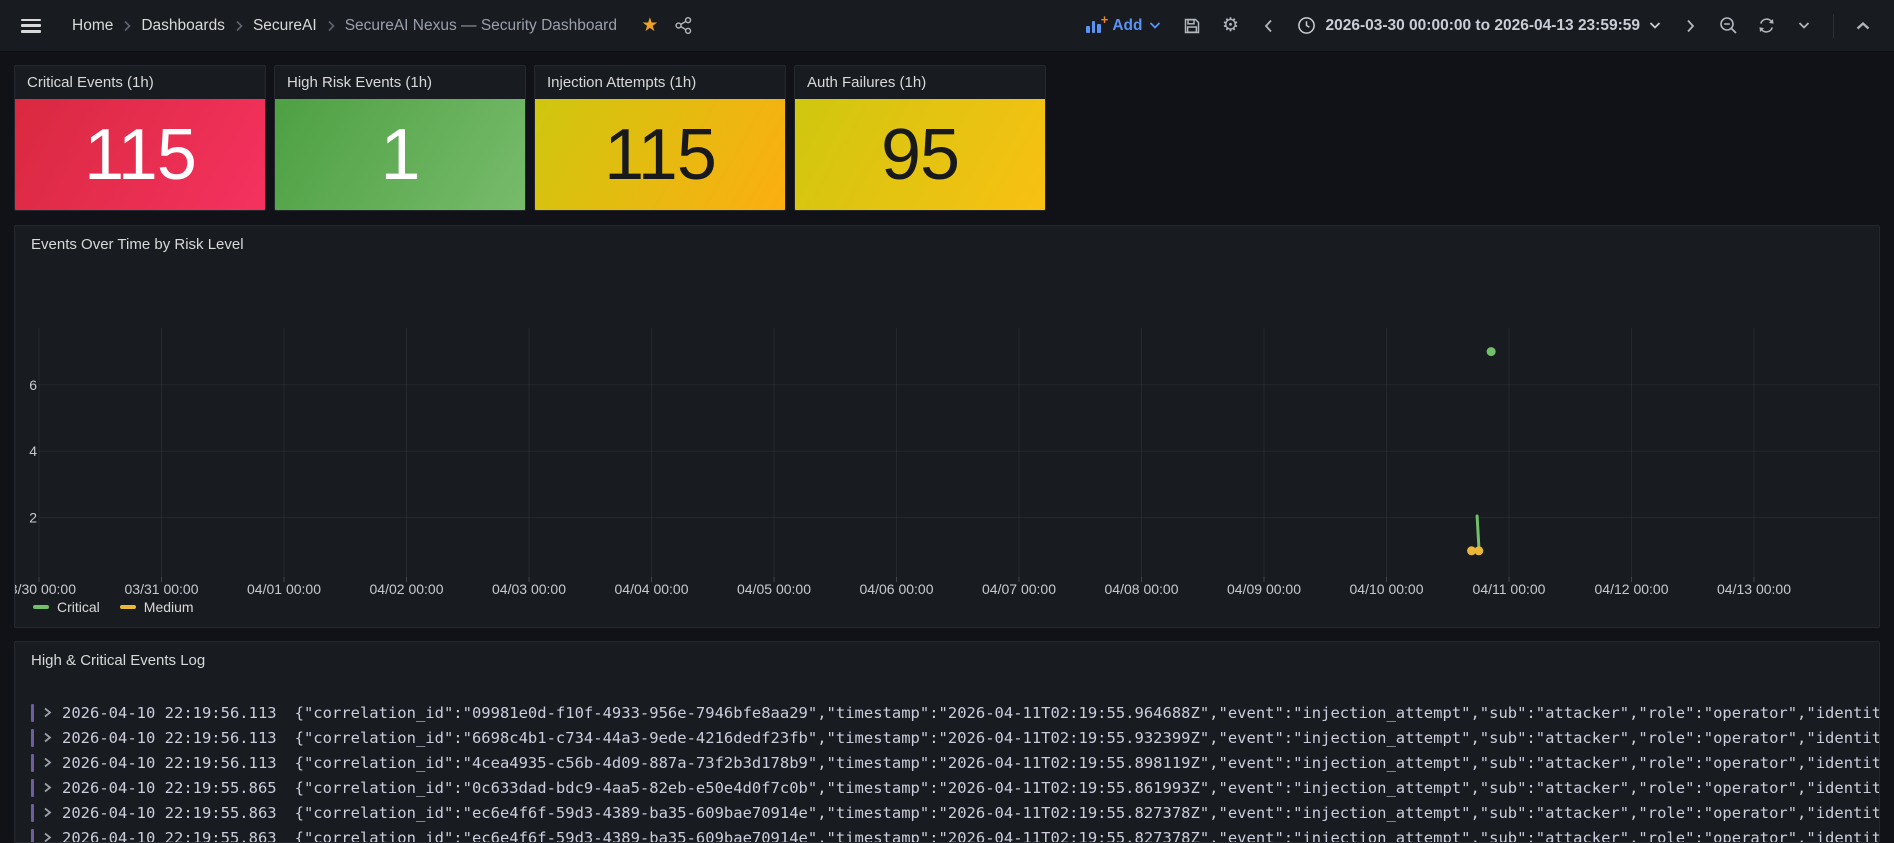 This screenshot has height=843, width=1894. Describe the element at coordinates (169, 607) in the screenshot. I see `legend-label: Medium` at that location.